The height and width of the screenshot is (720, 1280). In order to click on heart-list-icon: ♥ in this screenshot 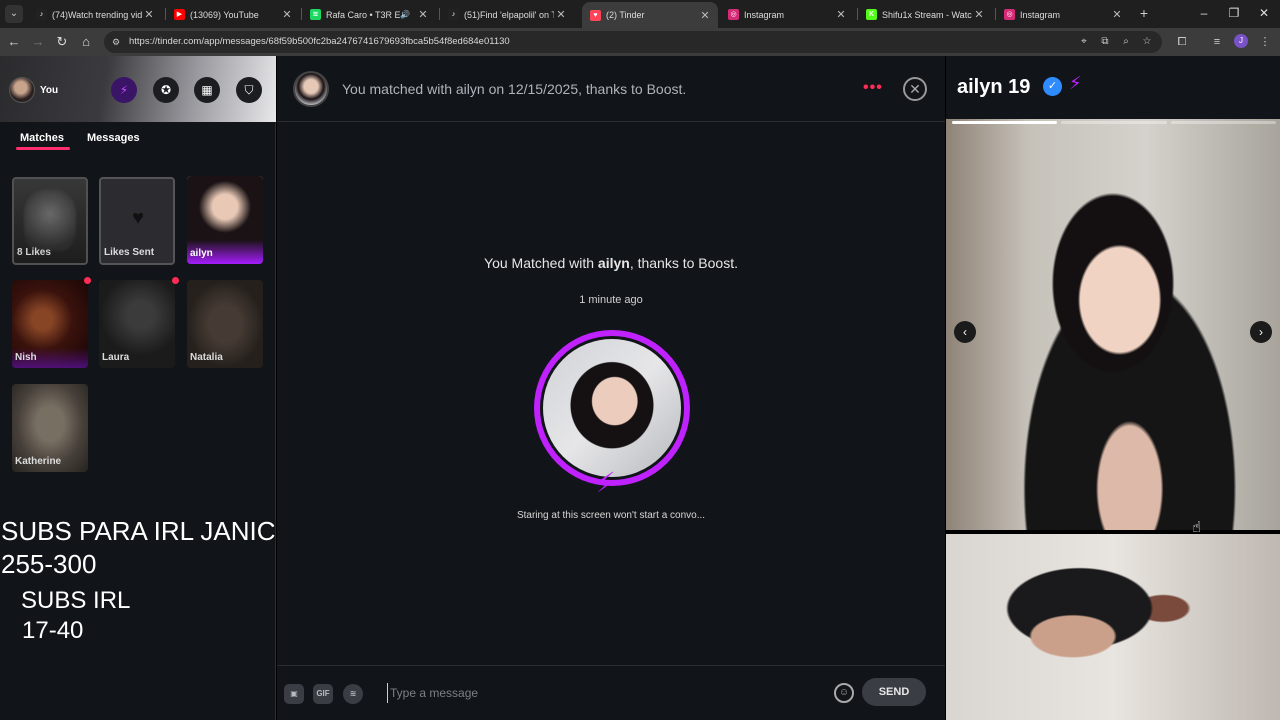, I will do `click(138, 218)`.